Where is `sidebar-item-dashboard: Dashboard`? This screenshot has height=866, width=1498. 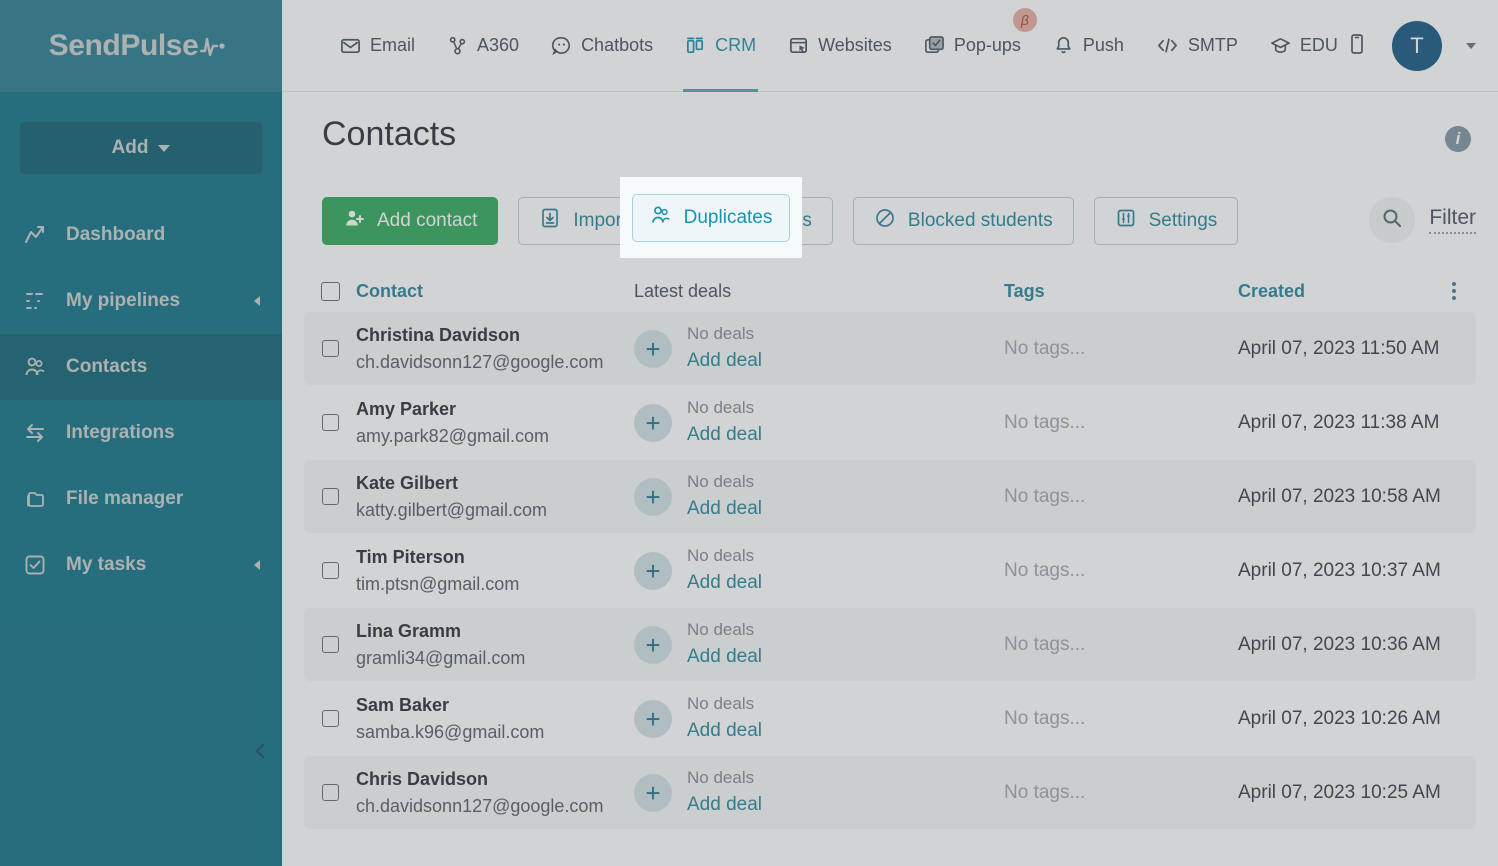 sidebar-item-dashboard: Dashboard is located at coordinates (141, 235).